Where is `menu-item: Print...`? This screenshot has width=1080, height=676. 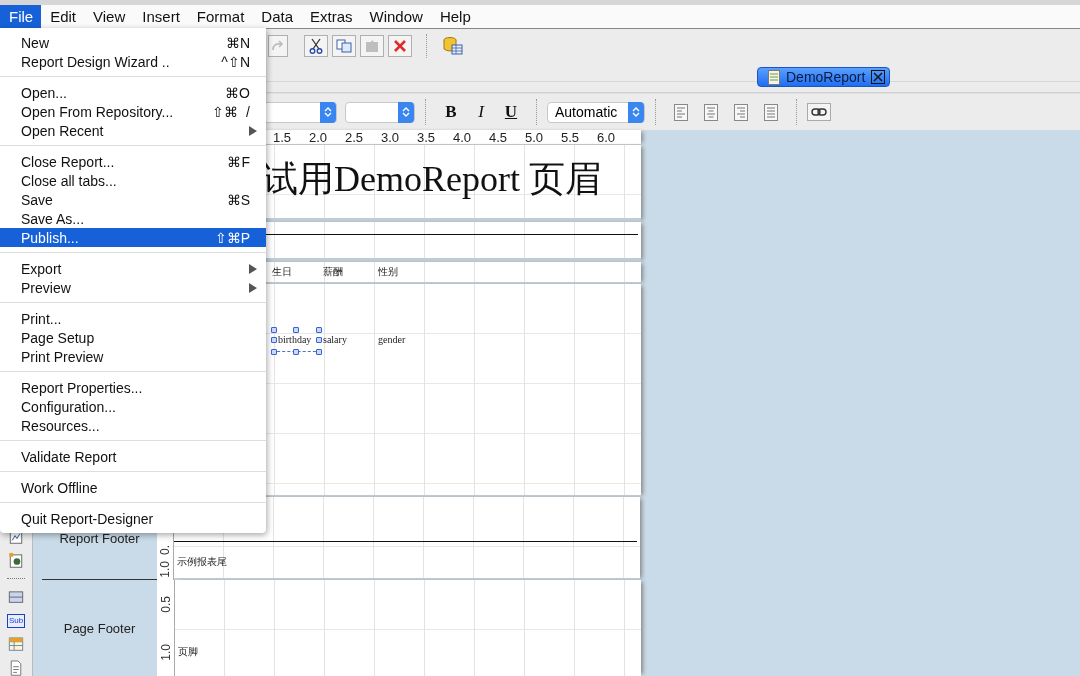
menu-item: Print... is located at coordinates (133, 318).